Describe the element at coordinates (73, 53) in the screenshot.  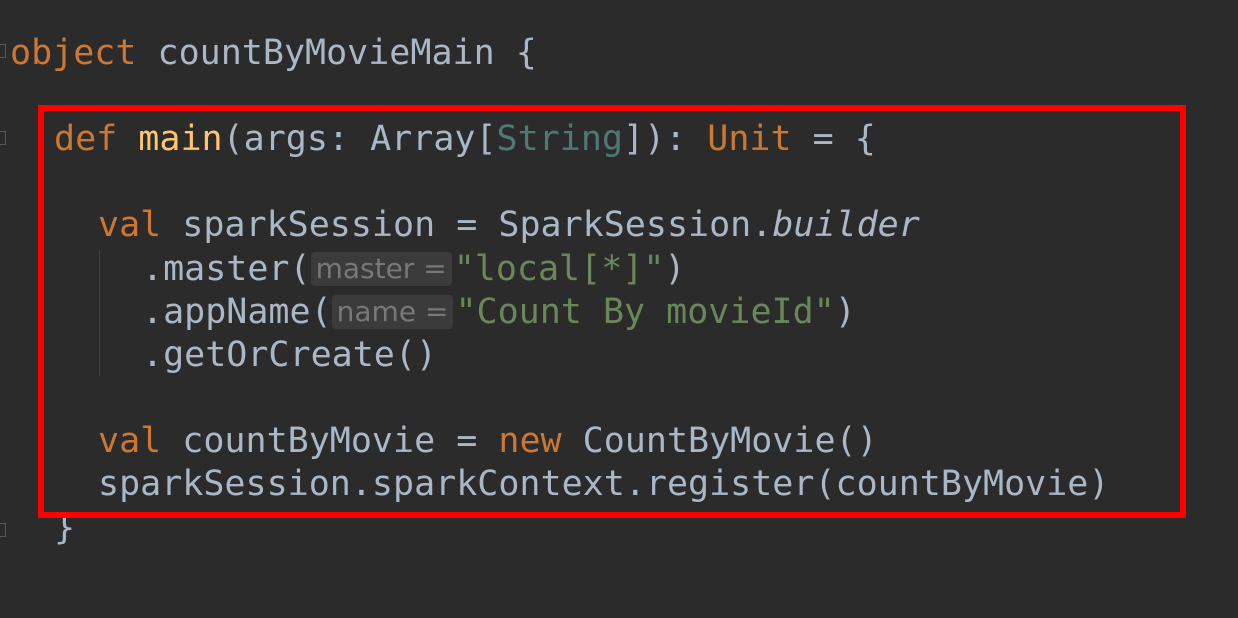
I see `keyword: object` at that location.